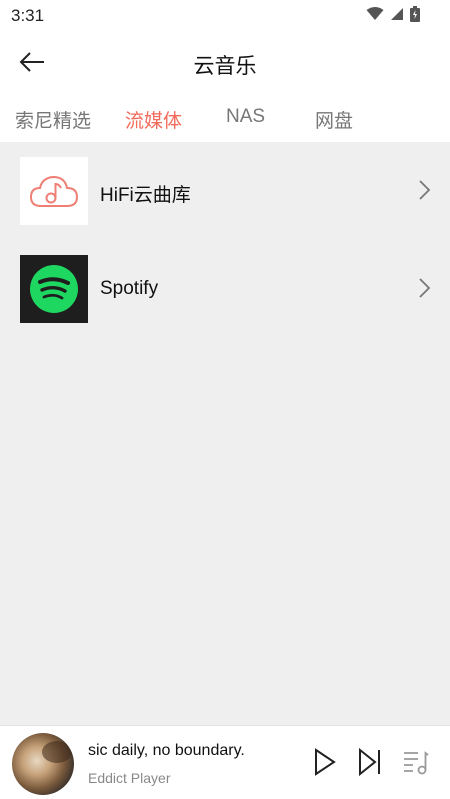 This screenshot has width=450, height=799. I want to click on signal-icon, so click(397, 14).